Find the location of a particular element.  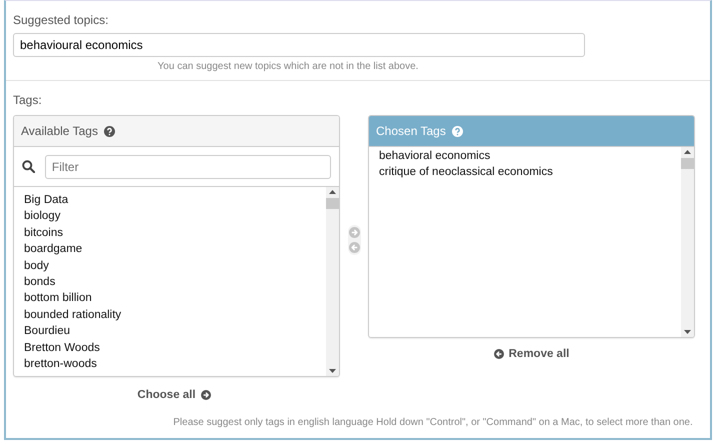

field-label: Suggested topics: is located at coordinates (61, 20).